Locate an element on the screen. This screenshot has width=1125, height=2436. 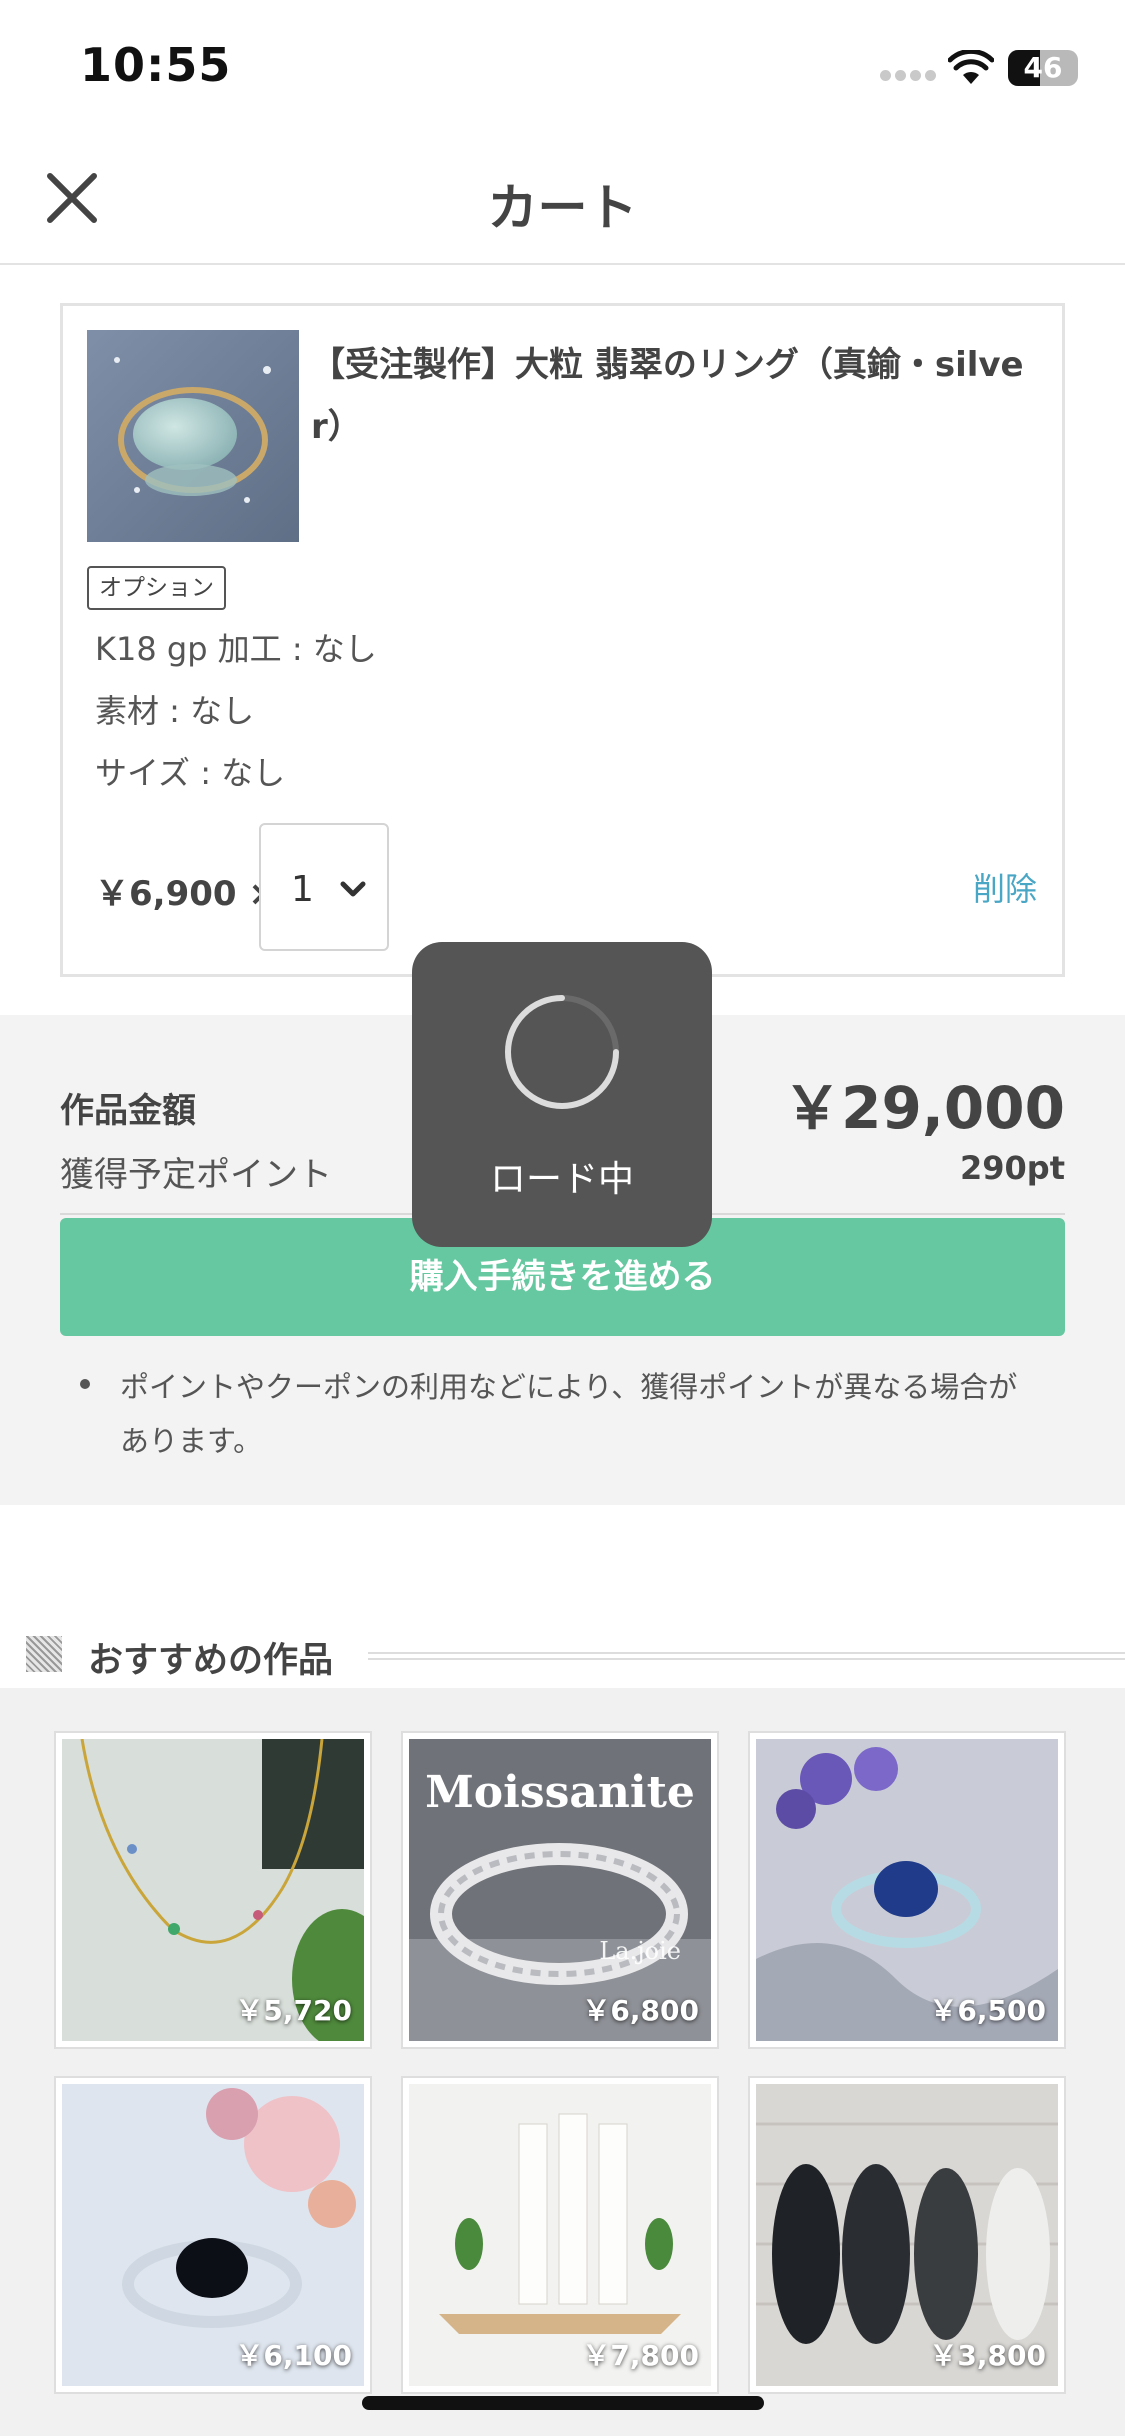
delete-button: 削除 is located at coordinates (1005, 887).